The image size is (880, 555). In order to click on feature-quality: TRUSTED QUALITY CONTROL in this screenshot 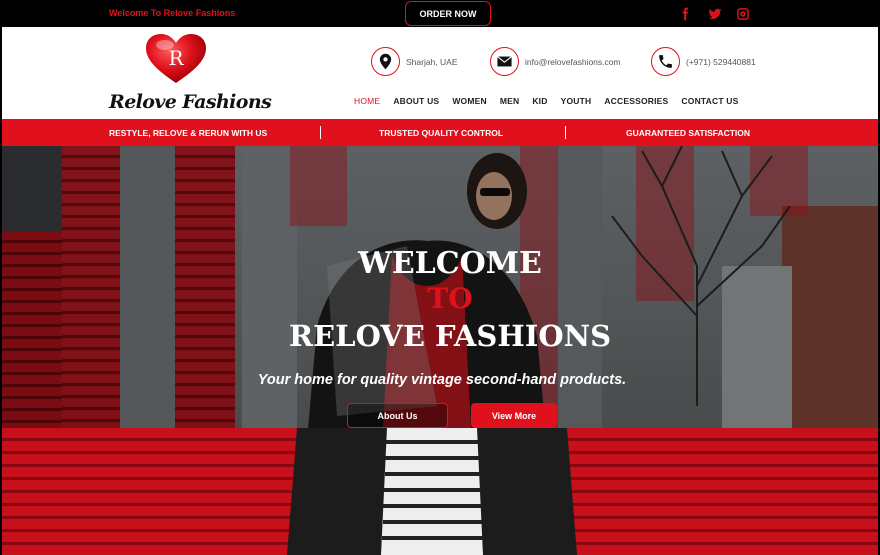, I will do `click(441, 133)`.